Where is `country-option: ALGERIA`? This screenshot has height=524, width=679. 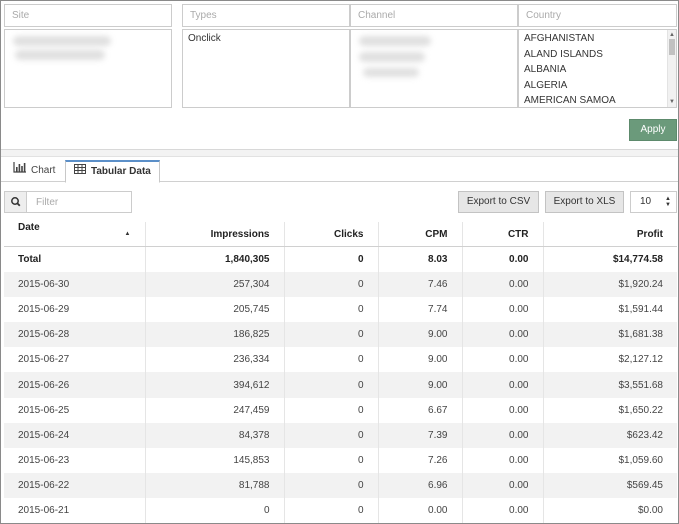
country-option: ALGERIA is located at coordinates (597, 85).